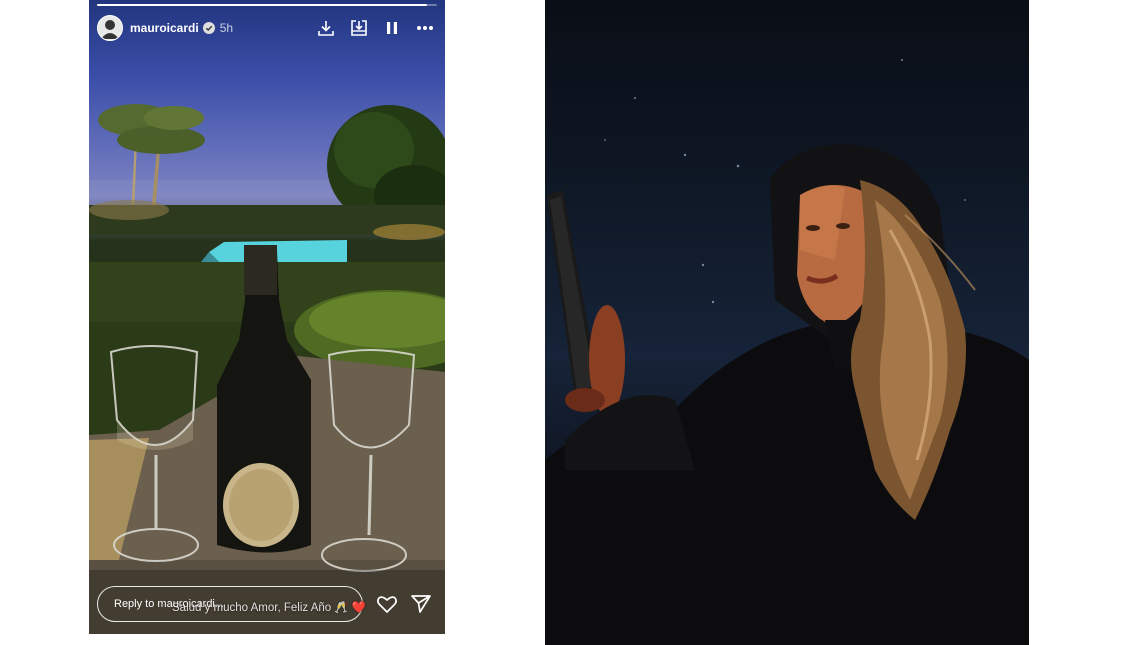 This screenshot has height=645, width=1146. I want to click on like-button, so click(387, 604).